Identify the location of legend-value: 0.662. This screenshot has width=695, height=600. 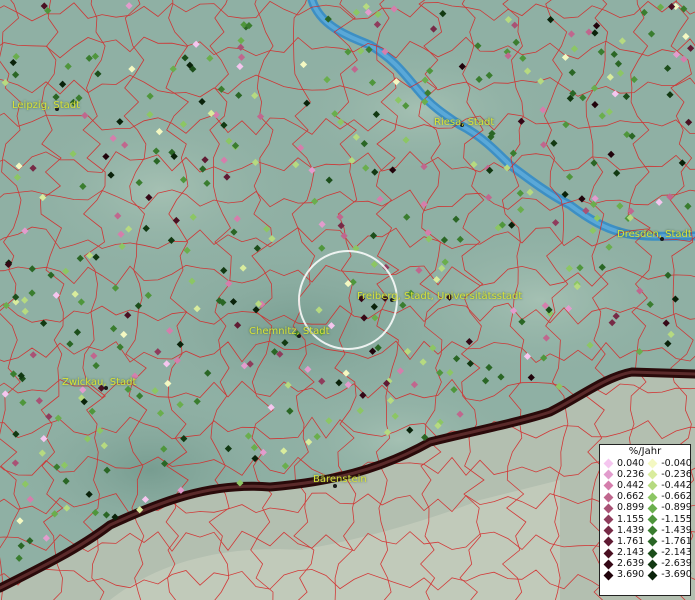
(631, 497).